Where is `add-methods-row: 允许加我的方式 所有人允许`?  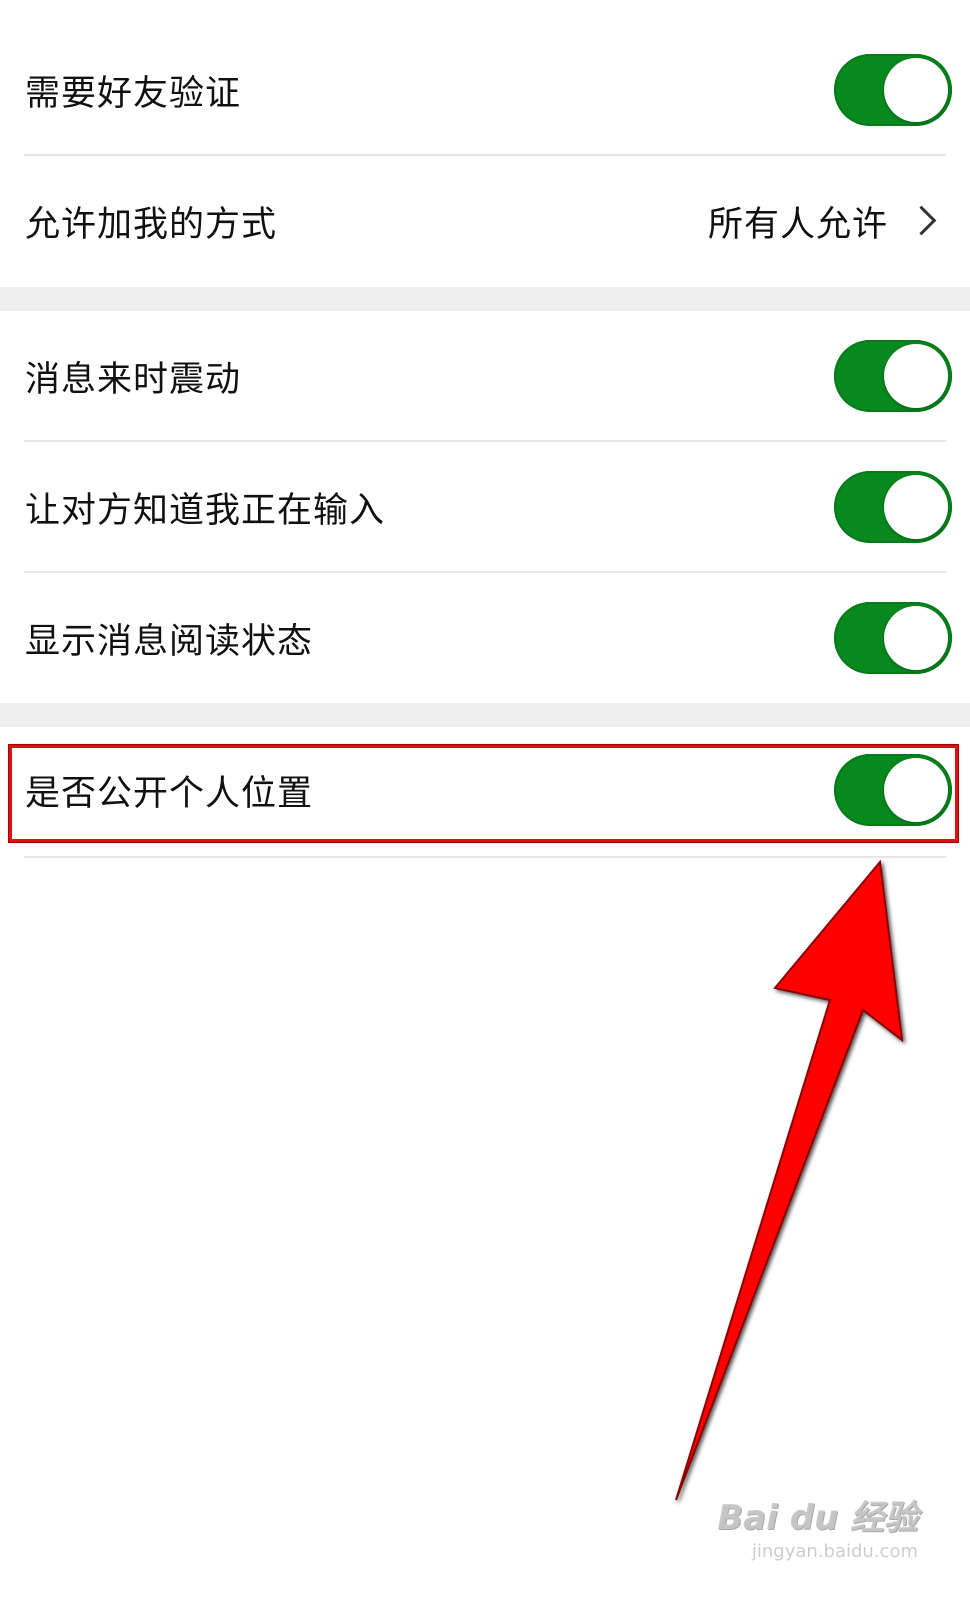 add-methods-row: 允许加我的方式 所有人允许 is located at coordinates (485, 221).